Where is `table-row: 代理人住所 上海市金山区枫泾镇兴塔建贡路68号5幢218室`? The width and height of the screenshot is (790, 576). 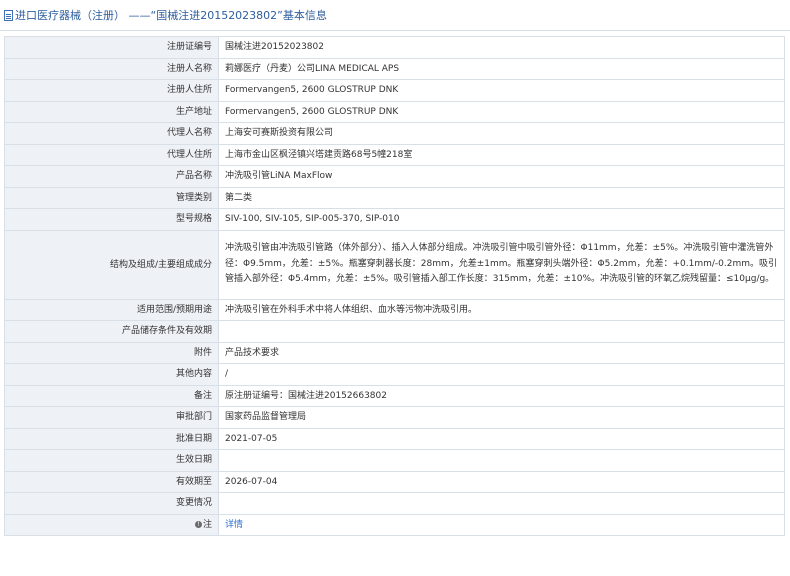 table-row: 代理人住所 上海市金山区枫泾镇兴塔建贡路68号5幢218室 is located at coordinates (394, 154).